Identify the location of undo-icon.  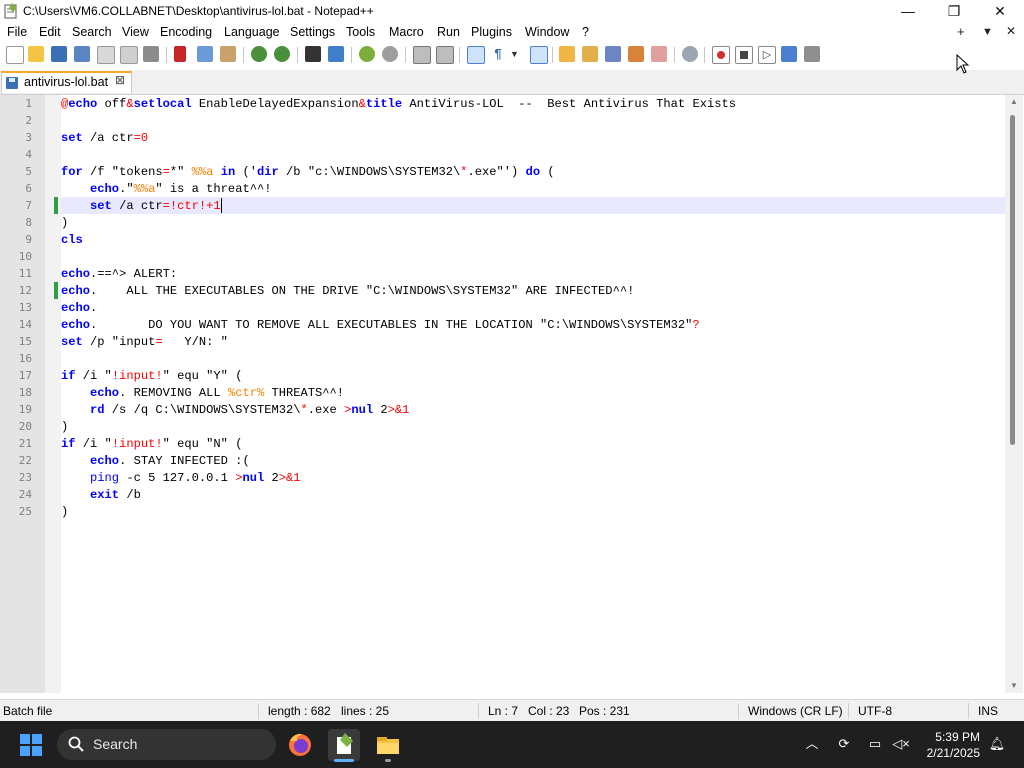
(259, 54).